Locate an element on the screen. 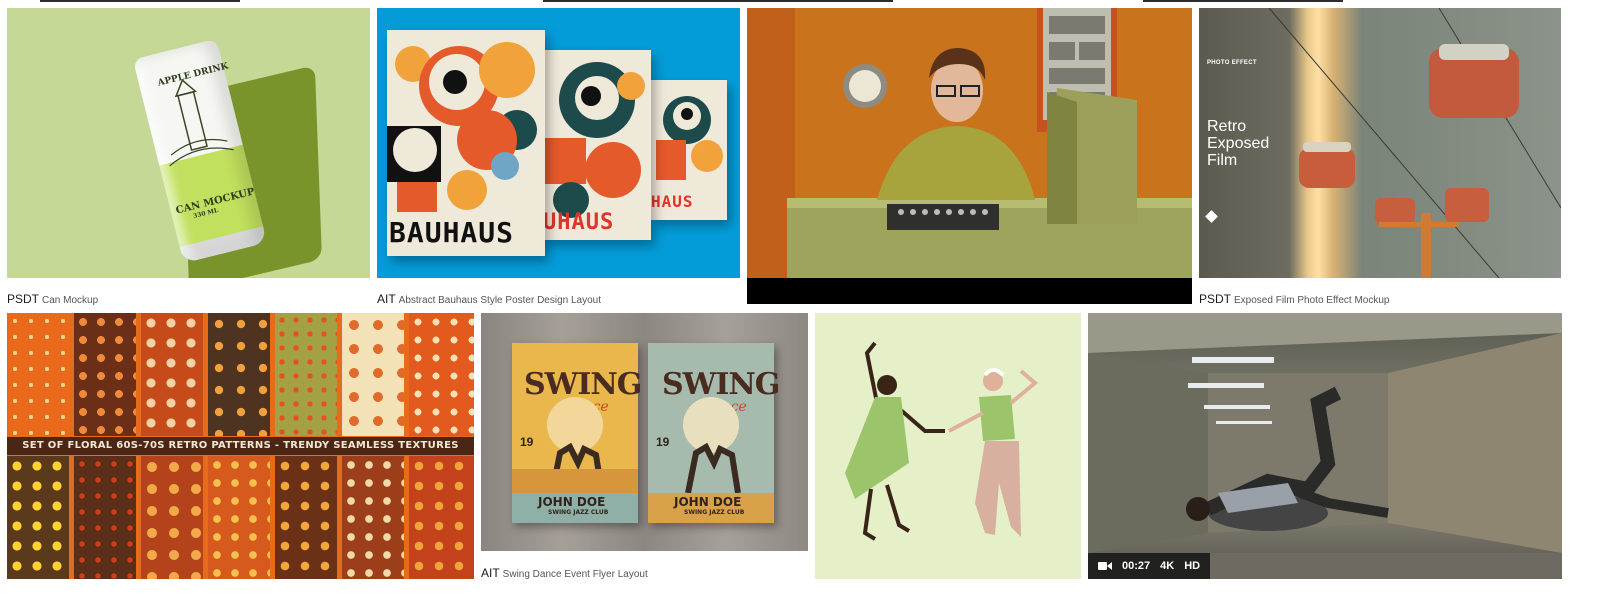 The height and width of the screenshot is (598, 1600). asset-tile-bauhaus-poster: HAUS UHAUS BAUHAUS is located at coordinates (558, 143).